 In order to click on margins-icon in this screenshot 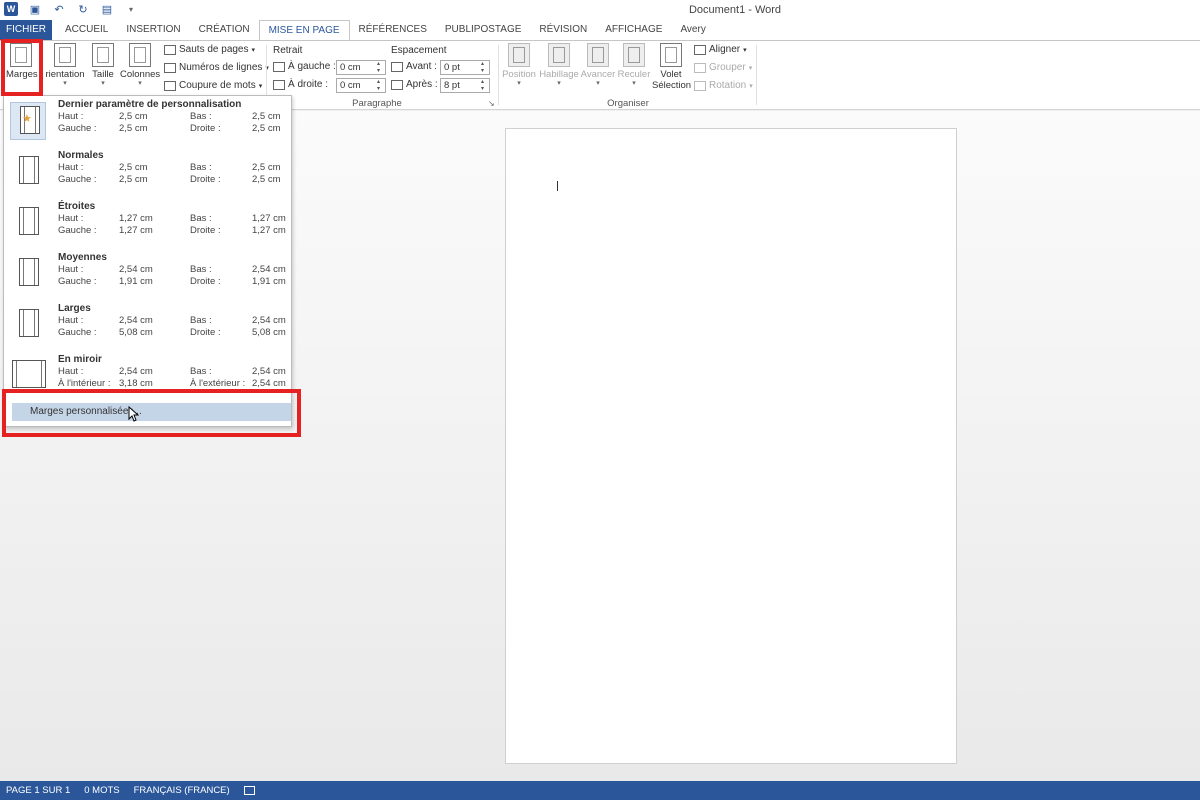, I will do `click(21, 55)`.